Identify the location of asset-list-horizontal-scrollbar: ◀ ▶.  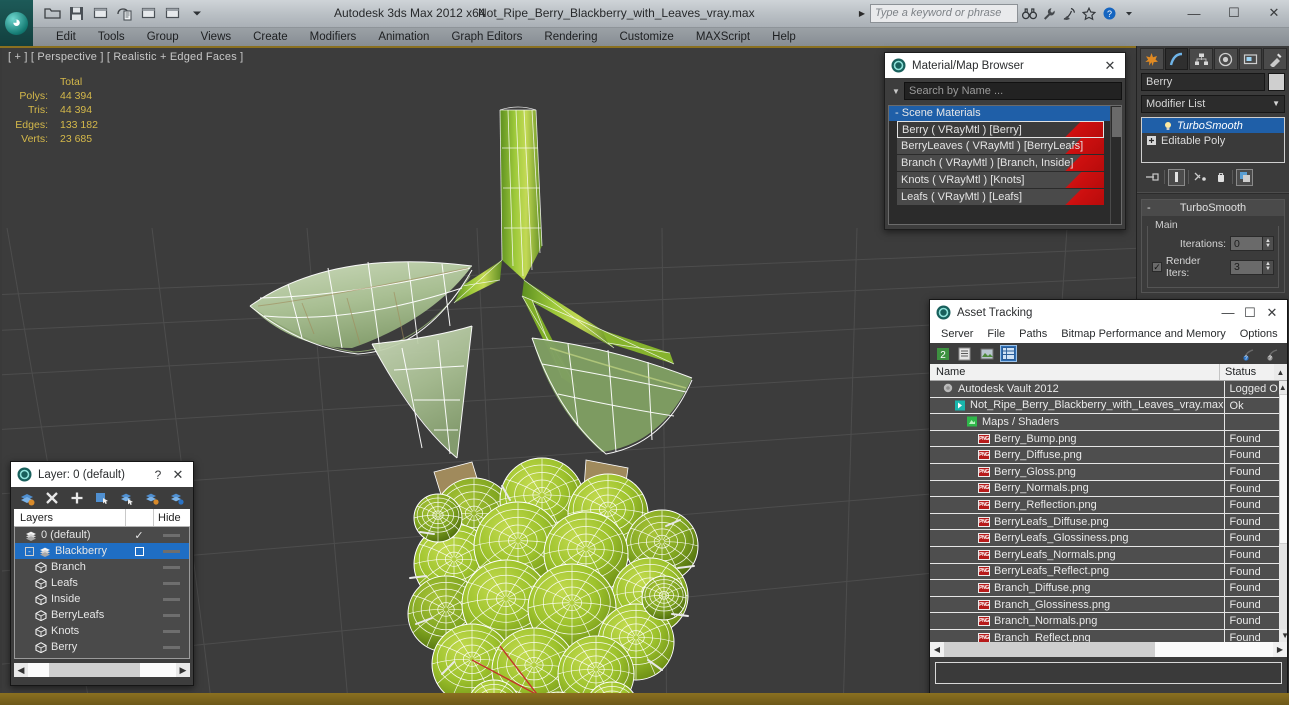
(1108, 649).